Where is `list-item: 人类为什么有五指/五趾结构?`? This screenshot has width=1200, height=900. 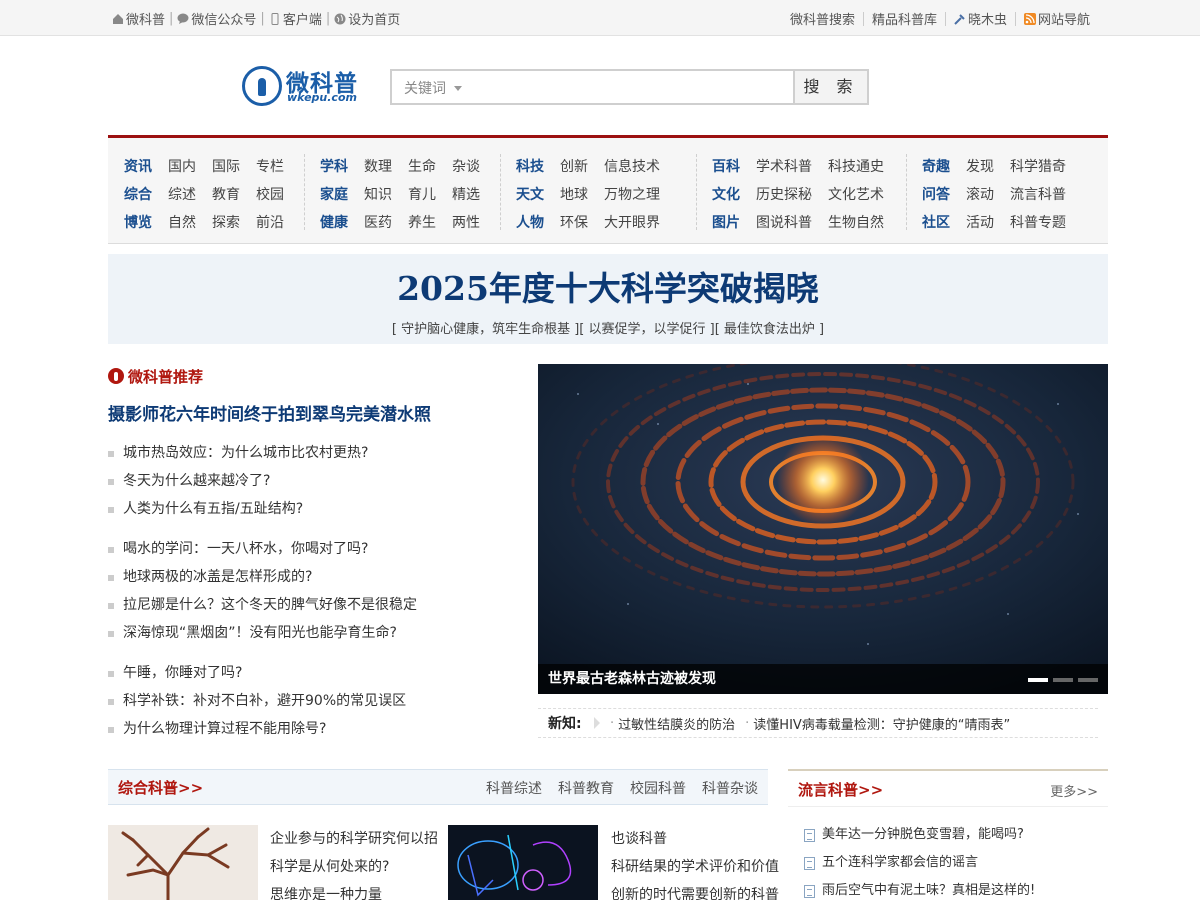
list-item: 人类为什么有五指/五趾结构? is located at coordinates (318, 509).